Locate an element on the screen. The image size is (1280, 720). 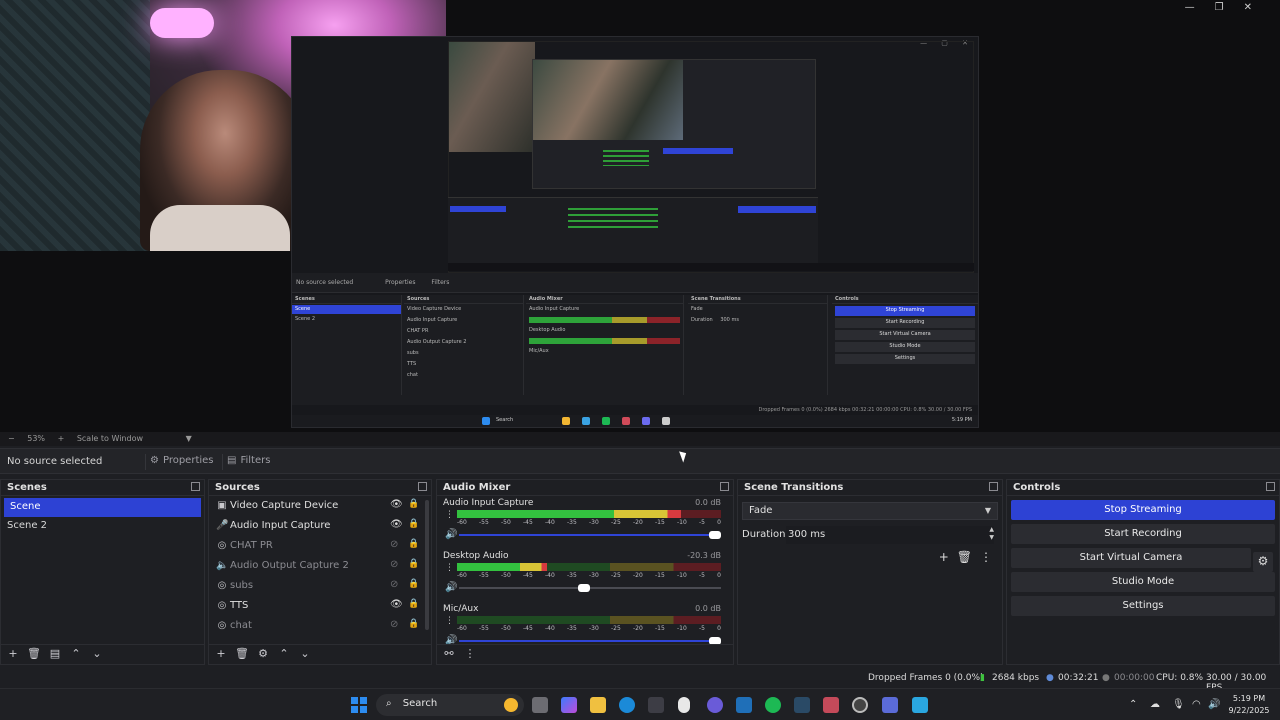
windows-start-icon is located at coordinates (359, 705).